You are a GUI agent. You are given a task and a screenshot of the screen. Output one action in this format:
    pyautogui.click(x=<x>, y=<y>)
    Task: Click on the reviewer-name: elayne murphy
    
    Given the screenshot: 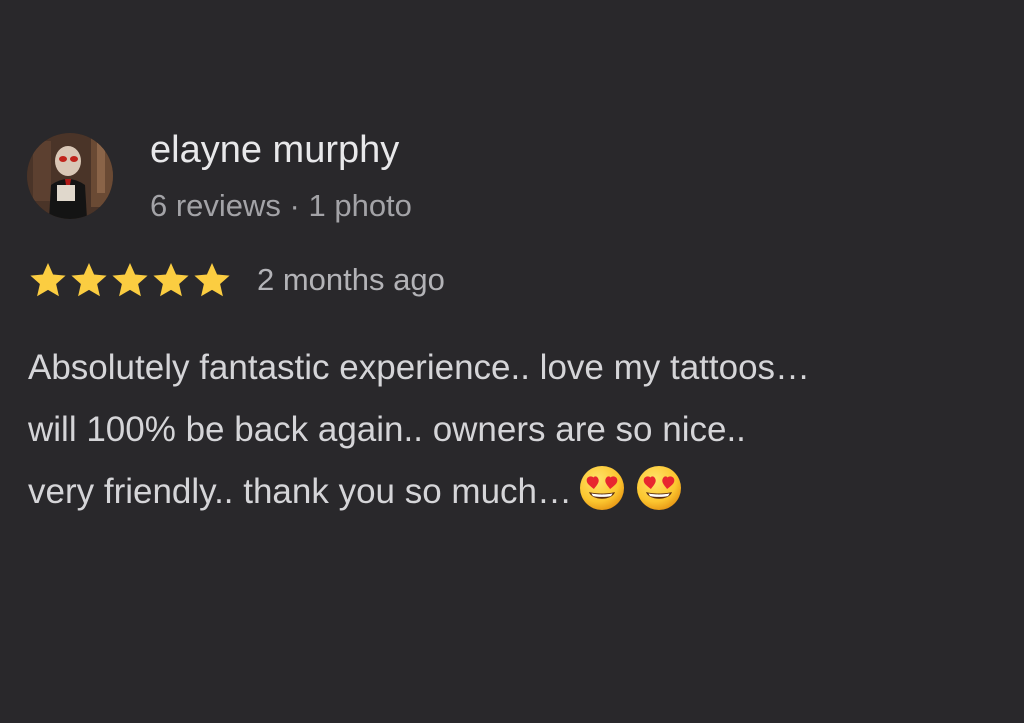 What is the action you would take?
    pyautogui.click(x=274, y=150)
    